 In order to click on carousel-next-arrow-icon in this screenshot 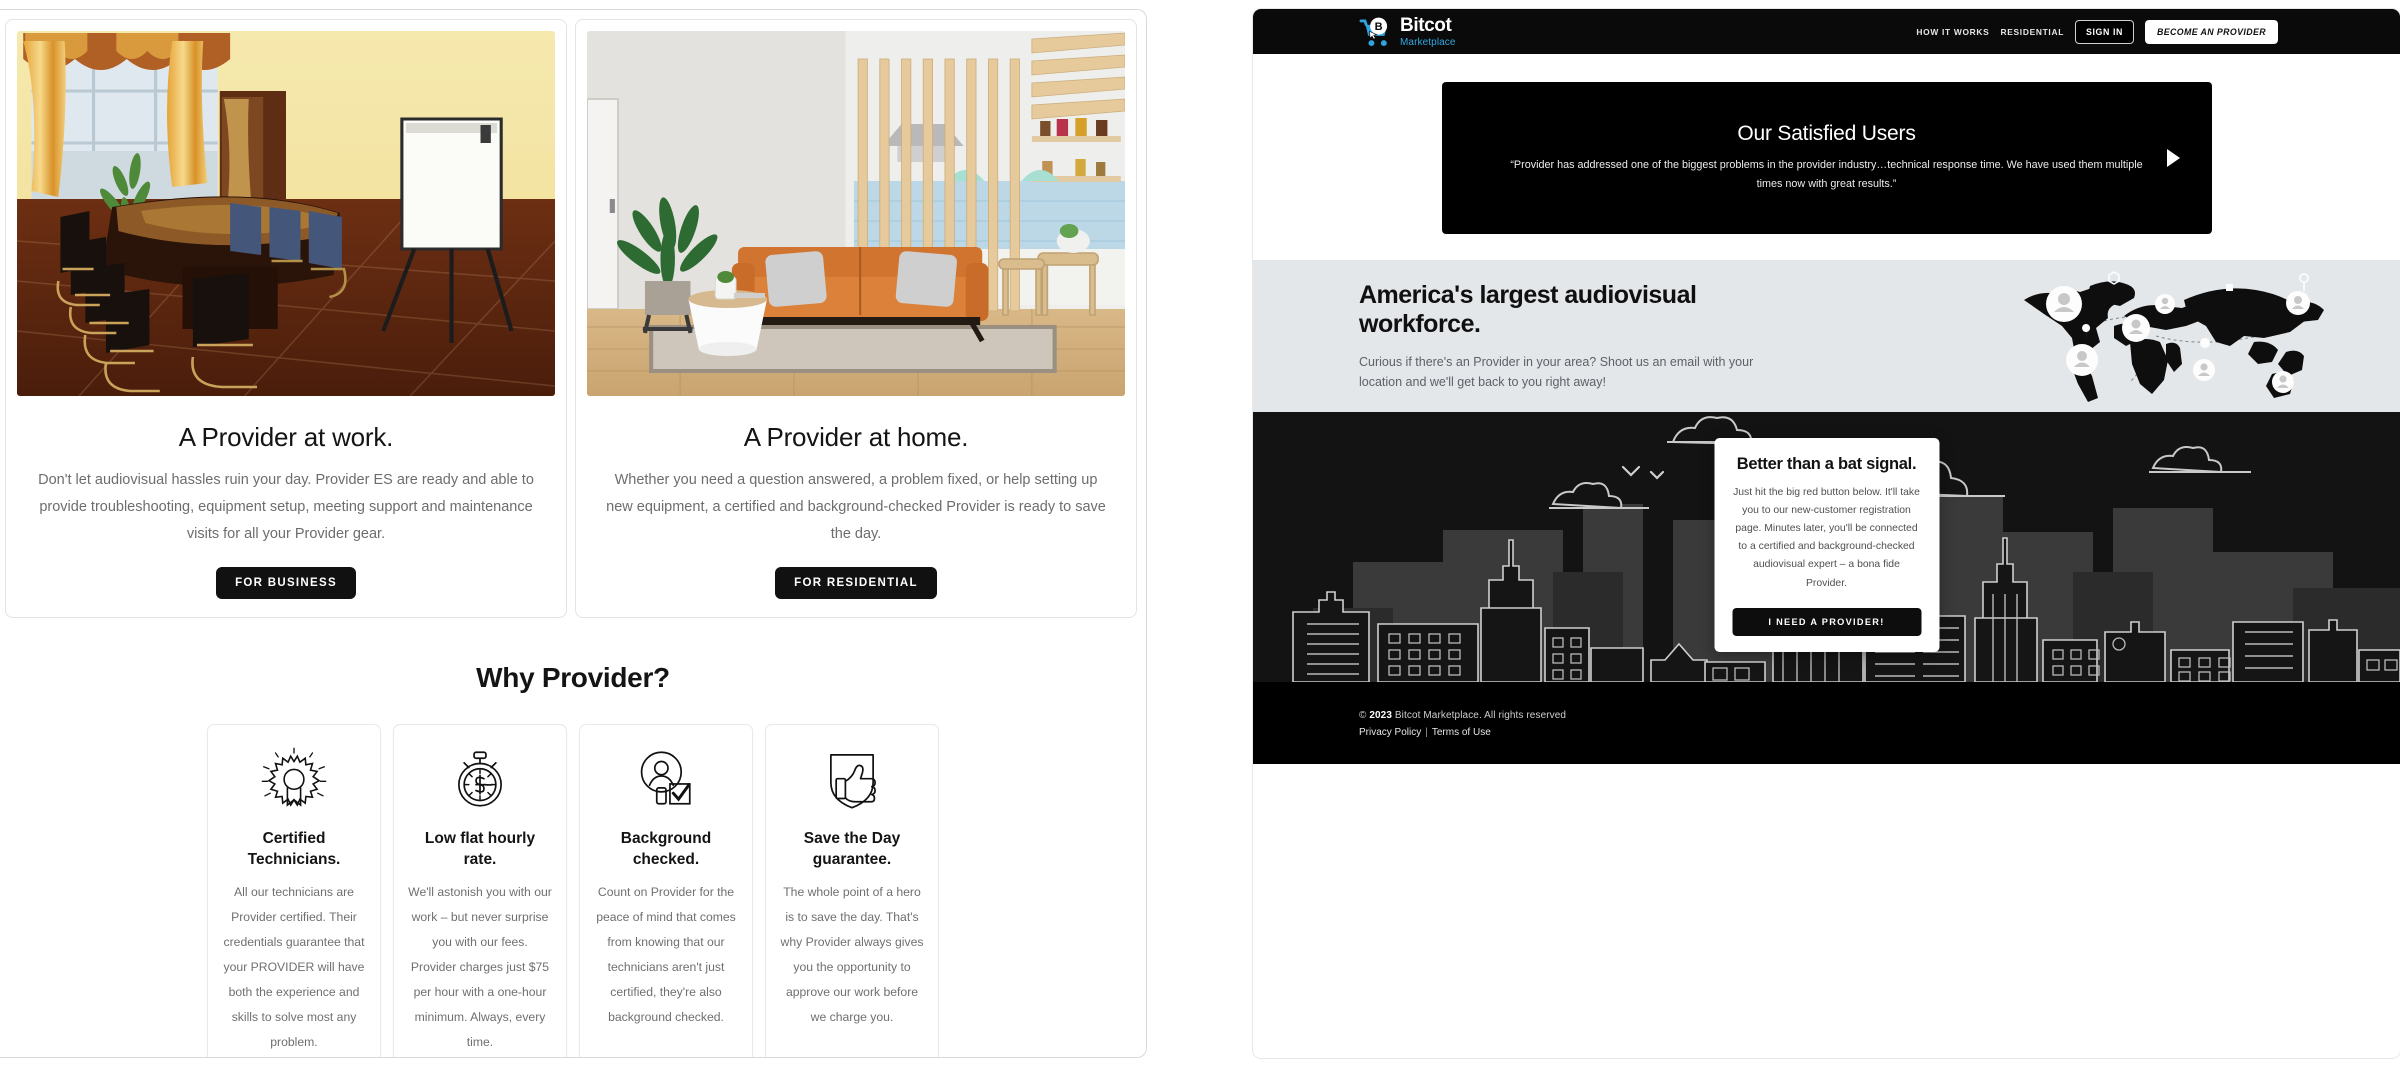, I will do `click(2173, 158)`.